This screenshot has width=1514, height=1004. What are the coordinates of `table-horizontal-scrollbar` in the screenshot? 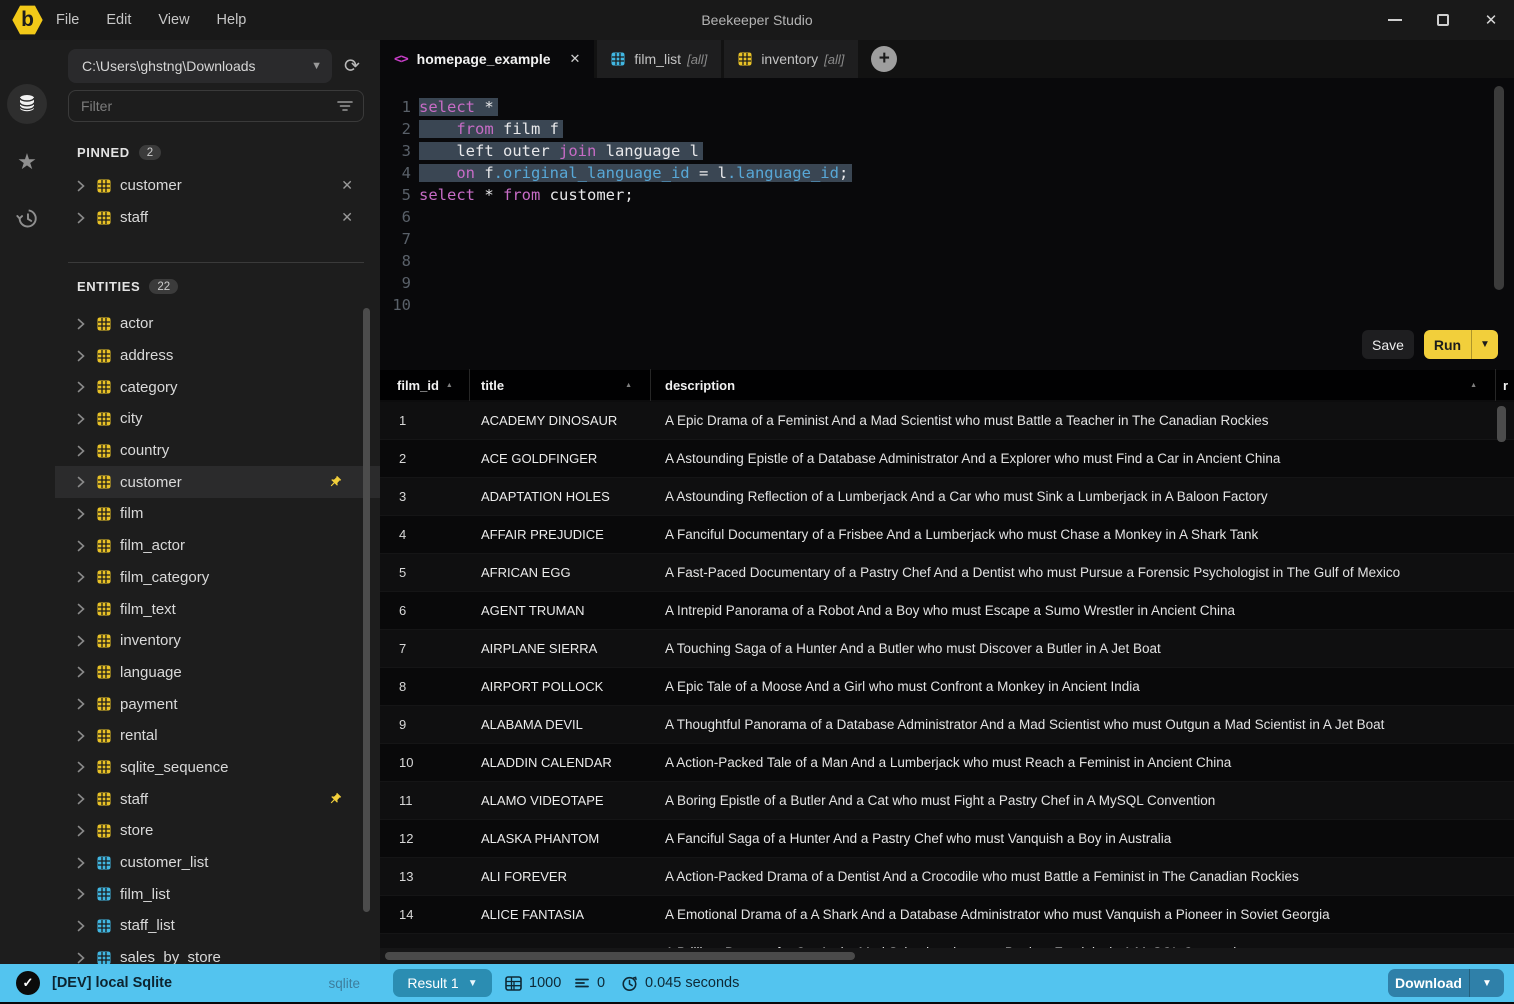 It's located at (947, 956).